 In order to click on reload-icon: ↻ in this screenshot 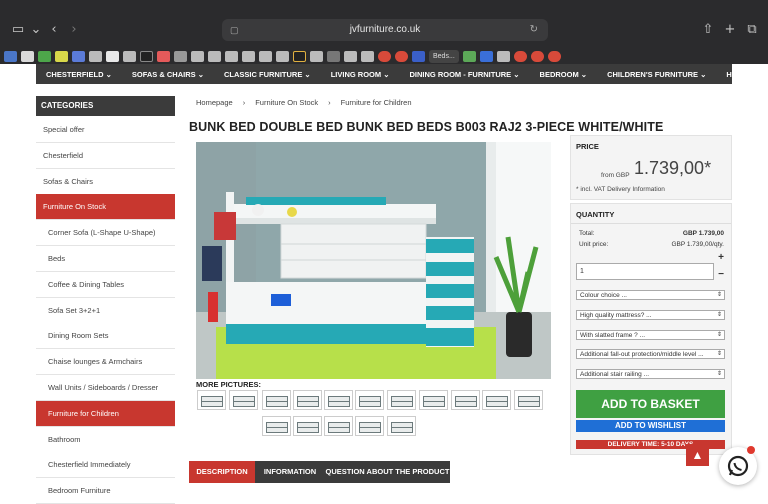, I will do `click(534, 30)`.